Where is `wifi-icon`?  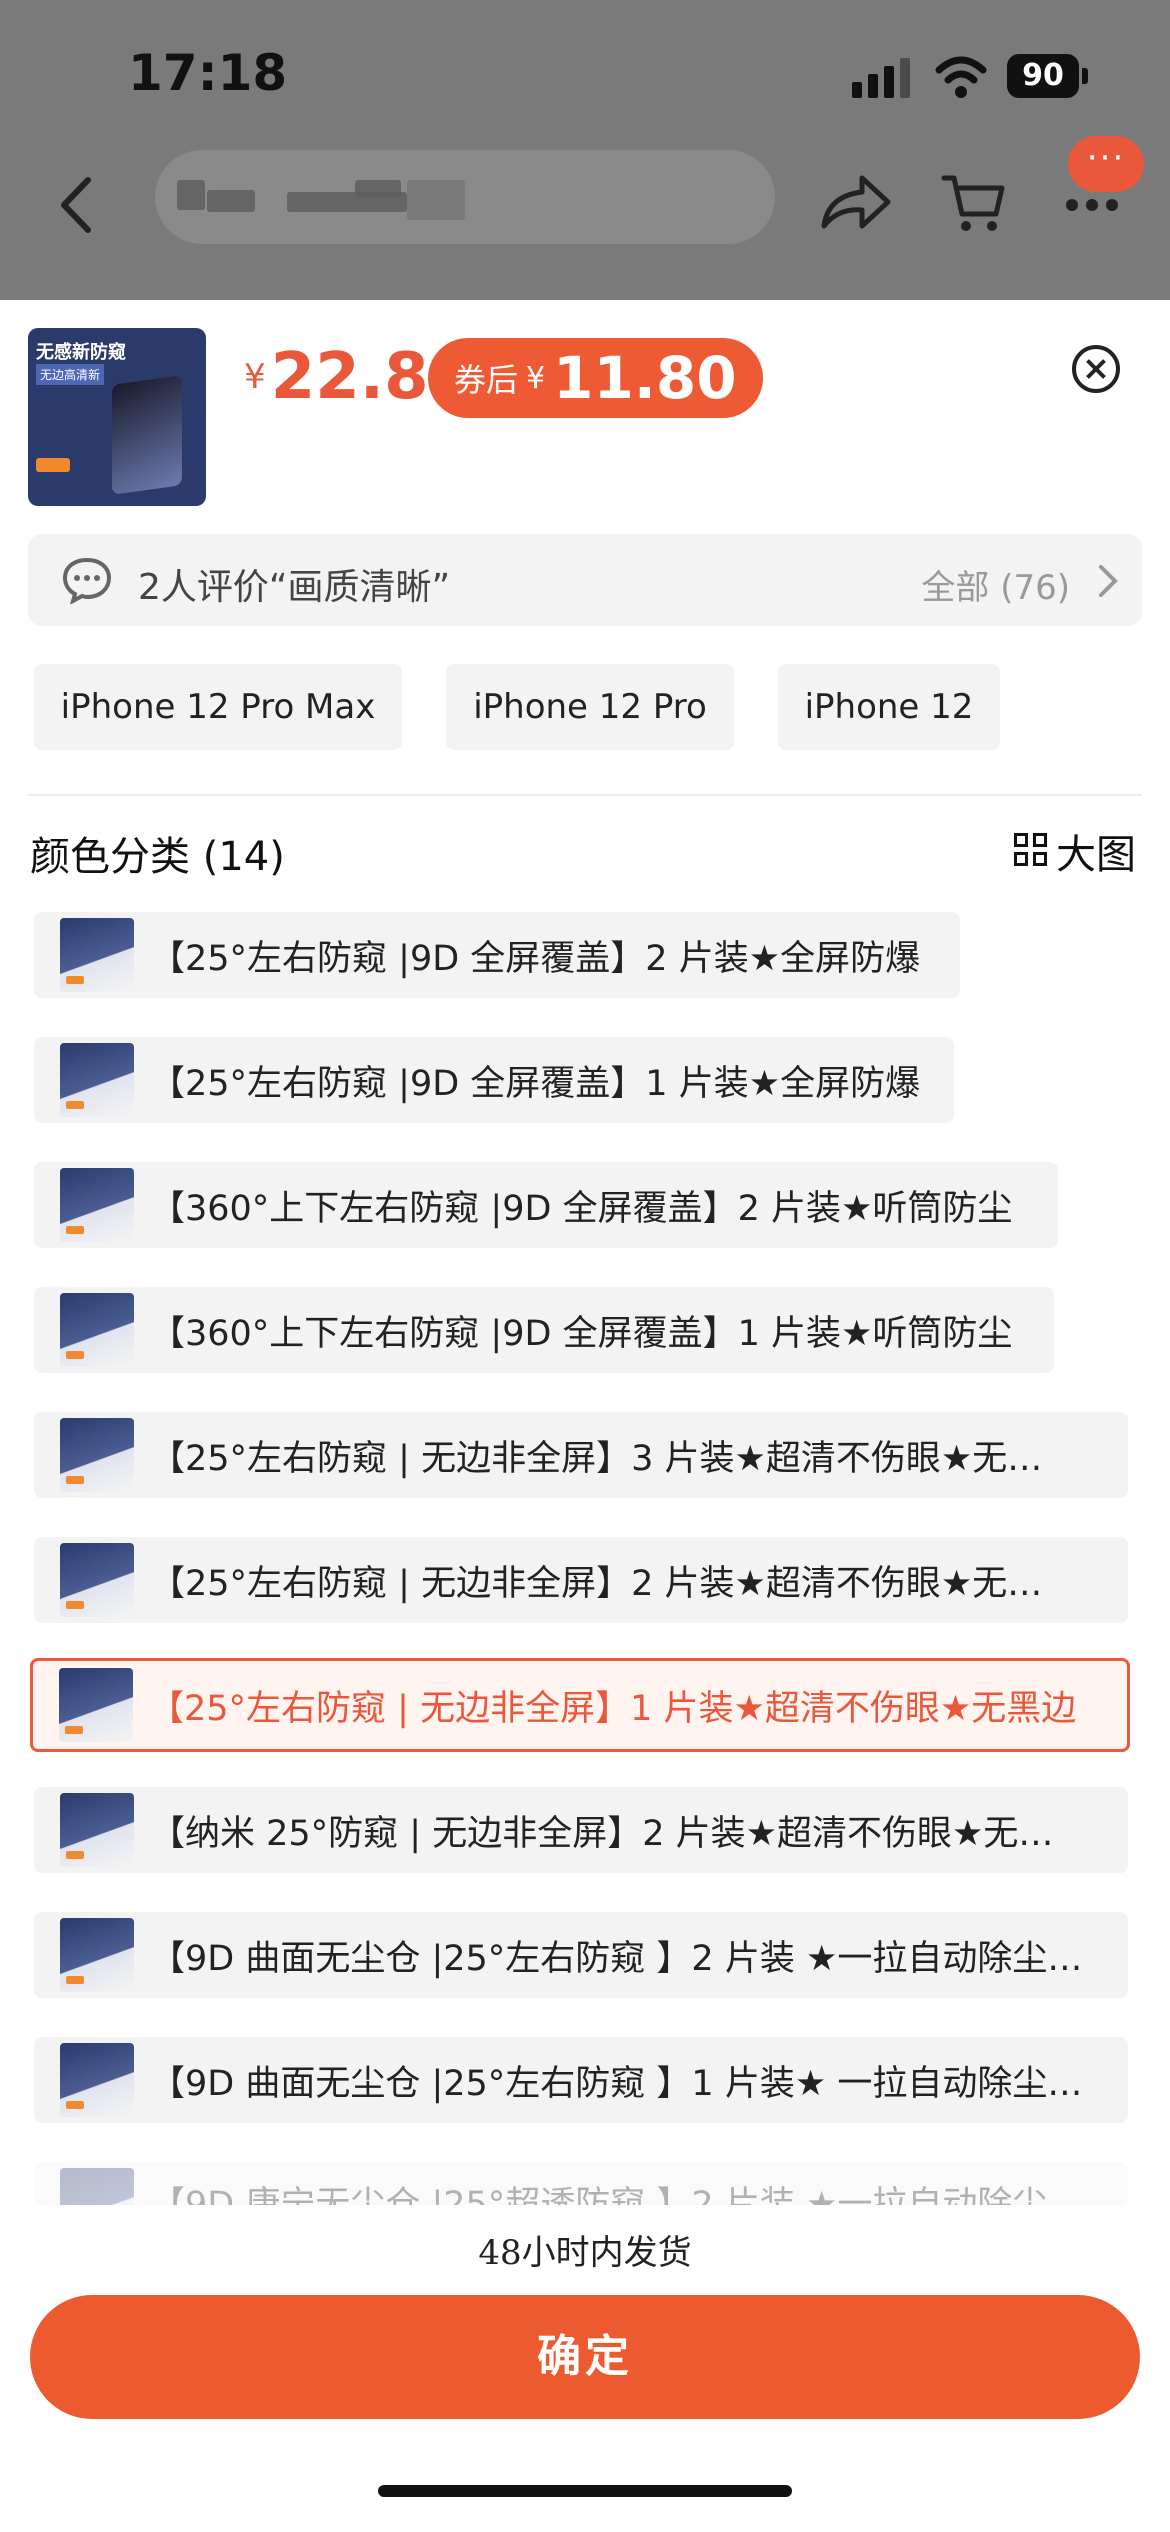 wifi-icon is located at coordinates (961, 77).